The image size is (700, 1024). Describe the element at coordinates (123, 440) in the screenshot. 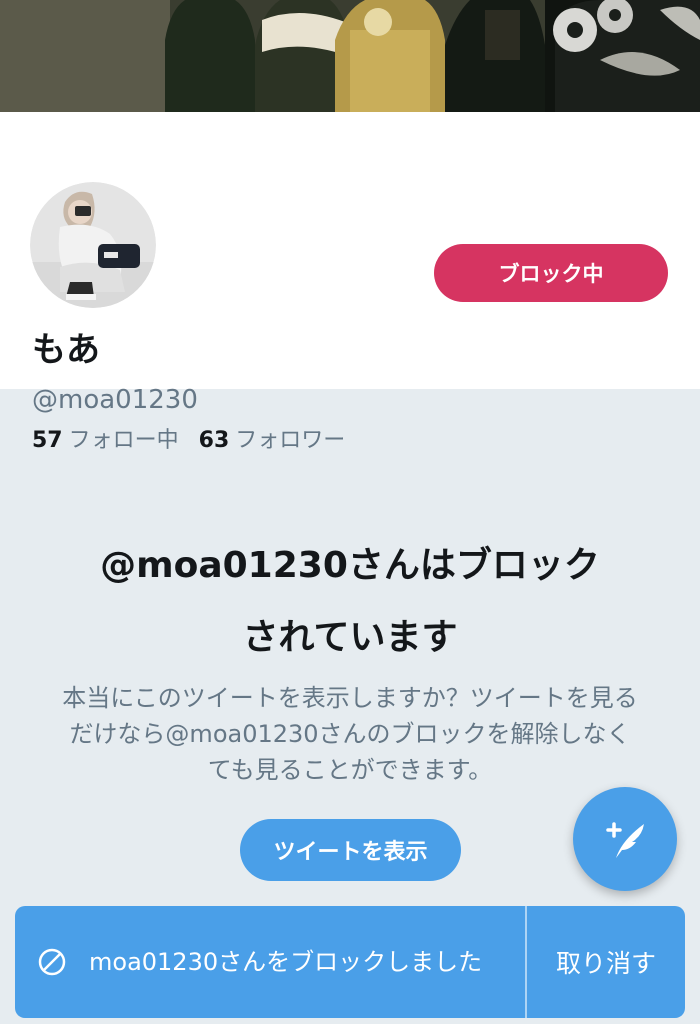

I see `following-label: フォロー中` at that location.